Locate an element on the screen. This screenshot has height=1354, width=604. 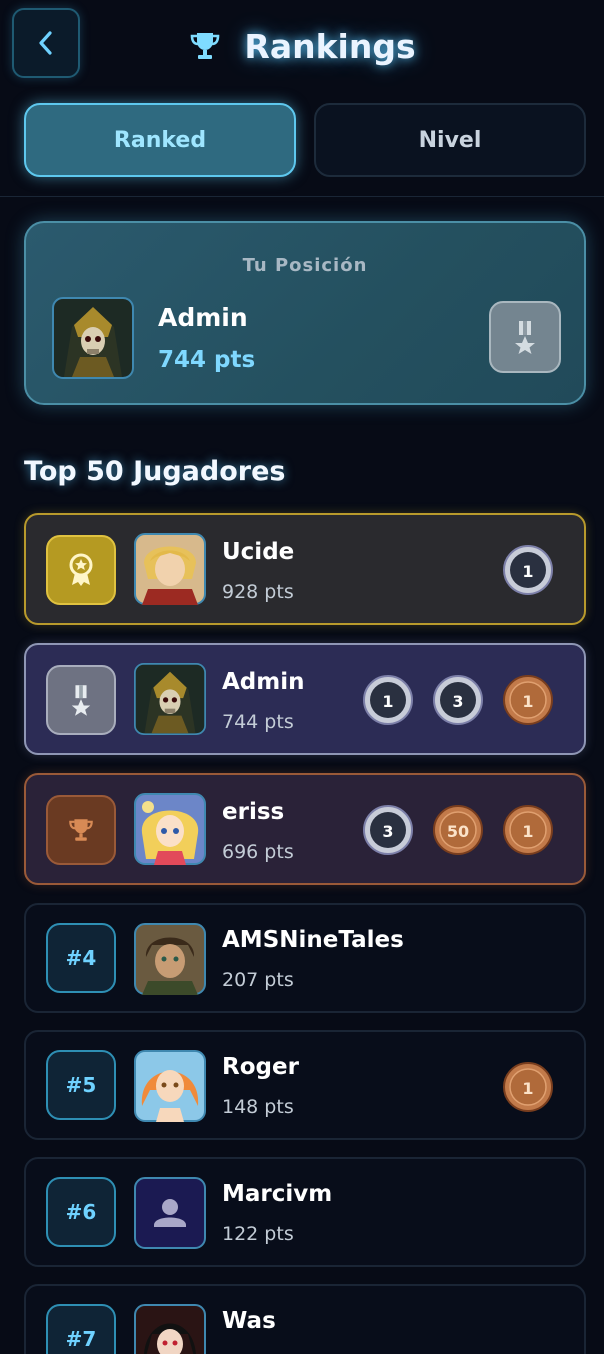
player-row-3: eriss 696 pts 3 50 1 is located at coordinates (305, 829).